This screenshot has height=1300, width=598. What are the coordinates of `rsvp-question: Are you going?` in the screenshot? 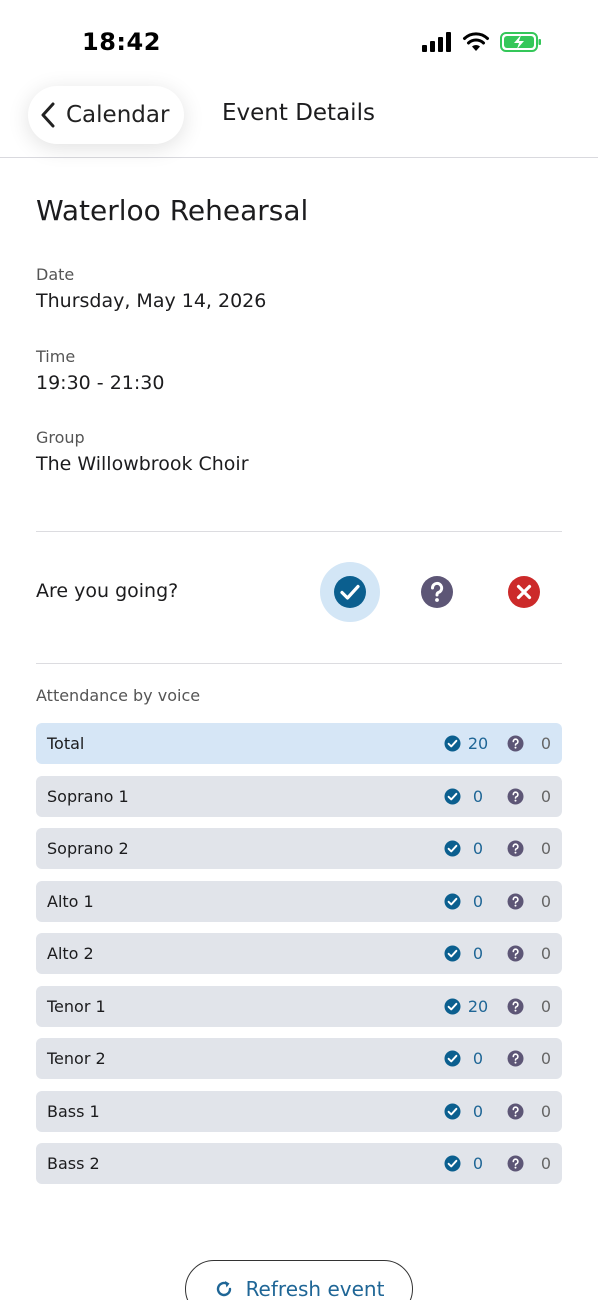 It's located at (107, 591).